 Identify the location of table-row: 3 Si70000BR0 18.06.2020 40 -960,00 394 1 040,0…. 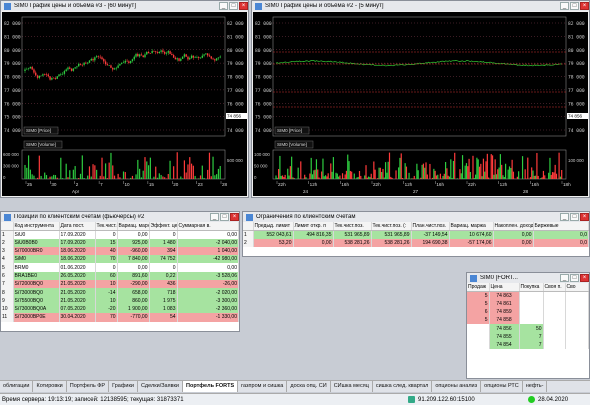
(120, 251).